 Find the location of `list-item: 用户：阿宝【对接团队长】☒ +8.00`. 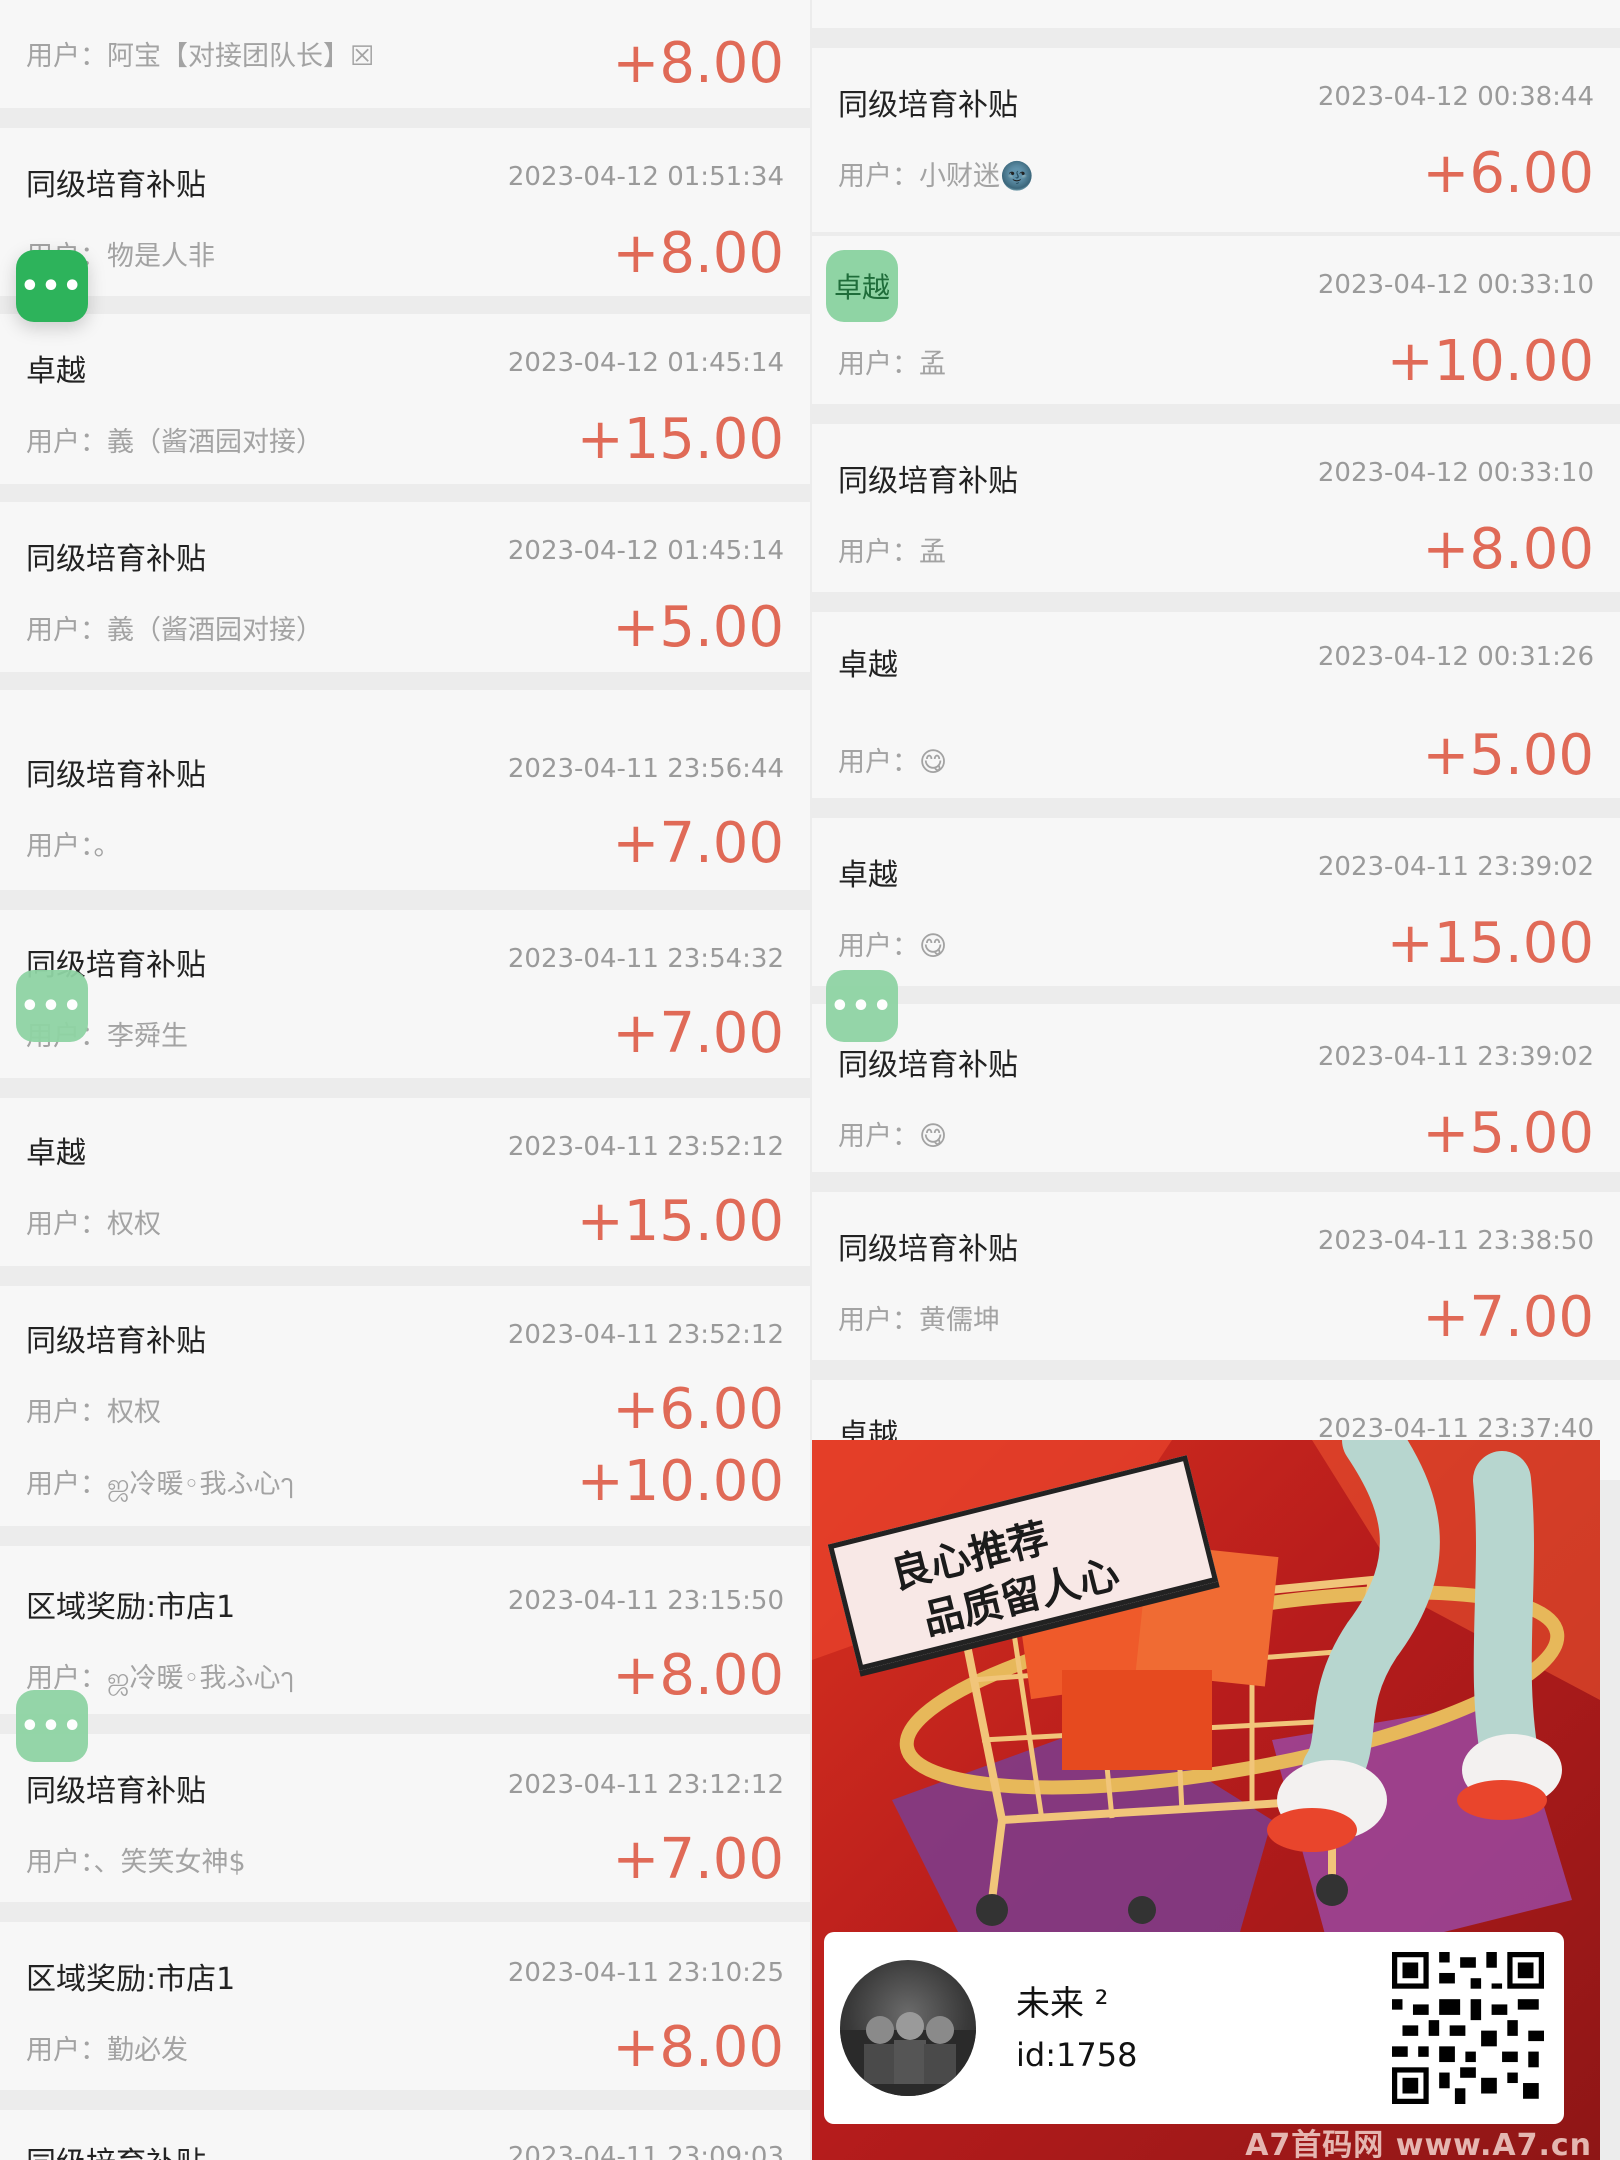

list-item: 用户：阿宝【对接团队长】☒ +8.00 is located at coordinates (405, 54).